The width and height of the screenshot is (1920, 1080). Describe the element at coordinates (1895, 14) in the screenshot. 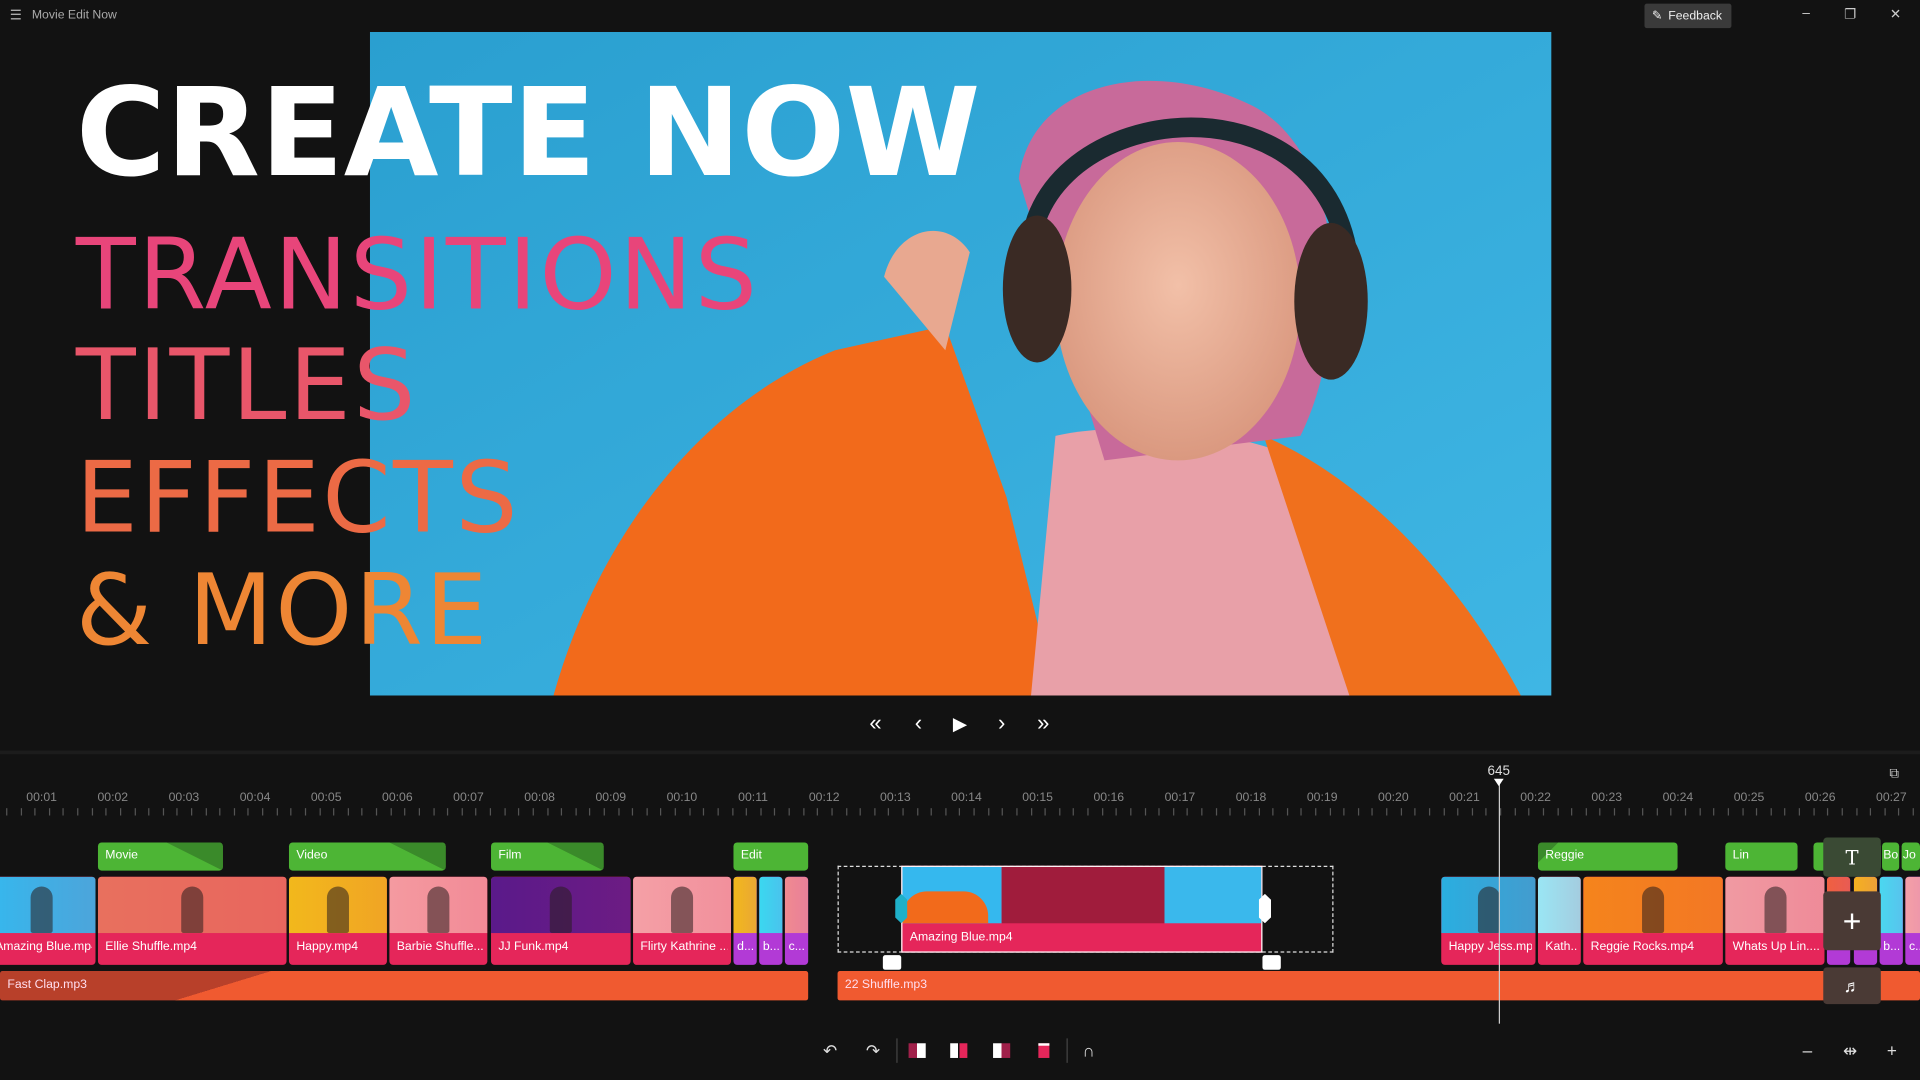

I see `close-button: ✕` at that location.